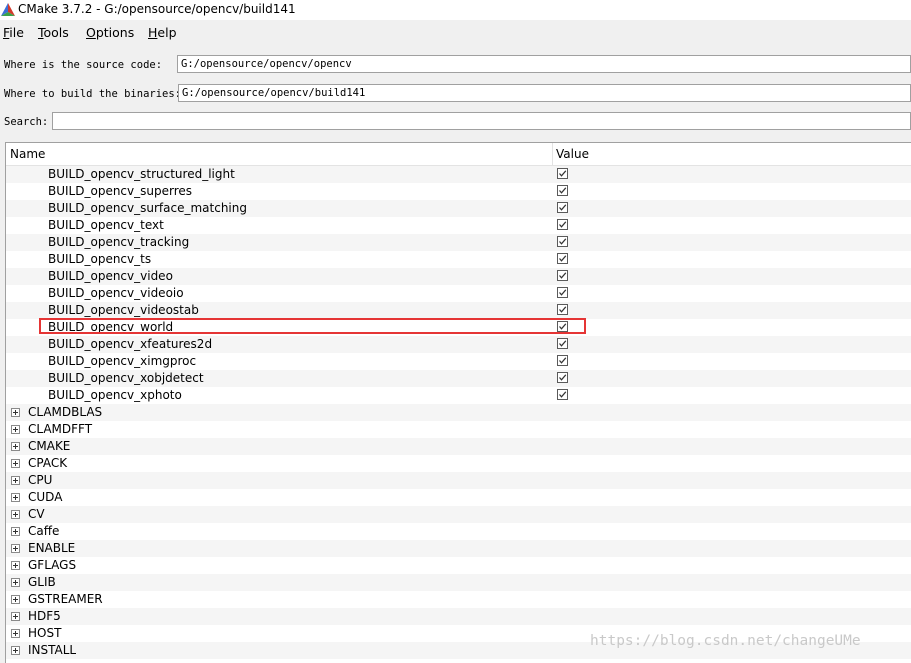  I want to click on menu-help: Help, so click(162, 32).